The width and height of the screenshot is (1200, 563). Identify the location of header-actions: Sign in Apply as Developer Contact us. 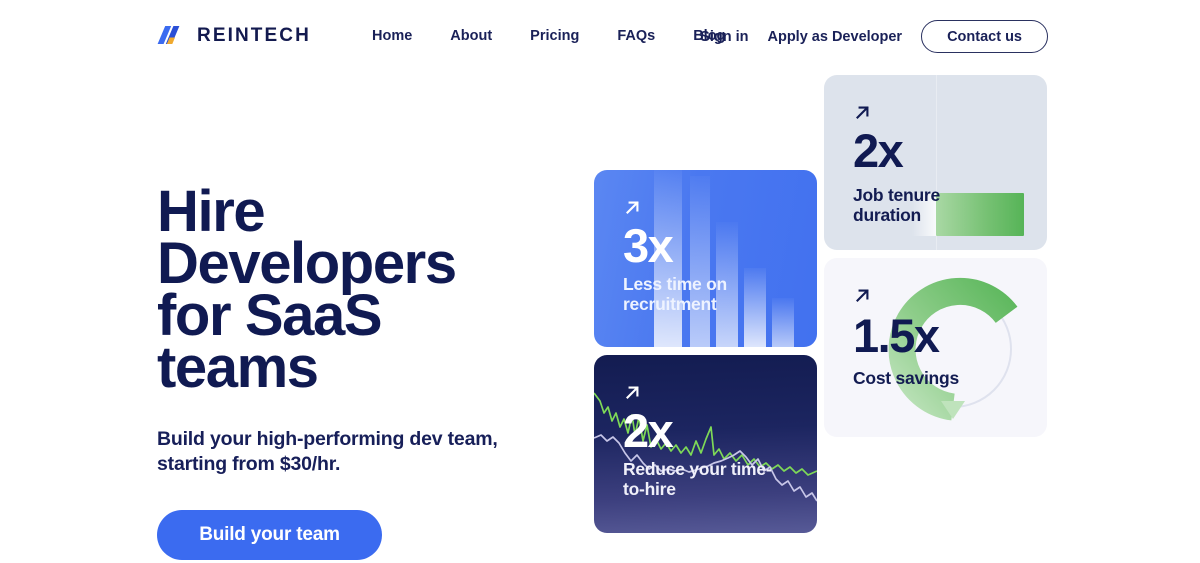
(874, 36).